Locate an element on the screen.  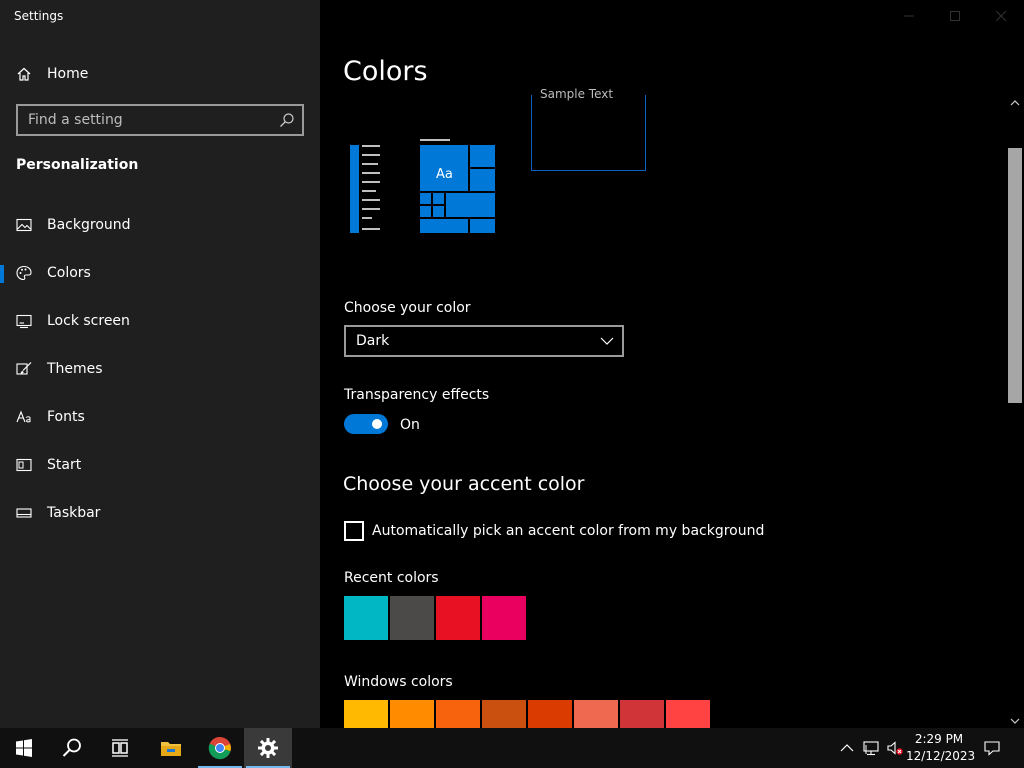
settings-gear-icon is located at coordinates (268, 748).